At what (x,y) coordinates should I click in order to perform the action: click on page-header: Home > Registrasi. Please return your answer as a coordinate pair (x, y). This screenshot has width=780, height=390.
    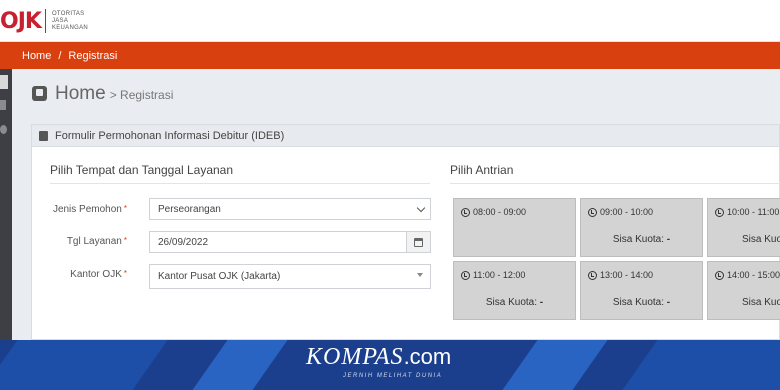
    Looking at the image, I should click on (102, 94).